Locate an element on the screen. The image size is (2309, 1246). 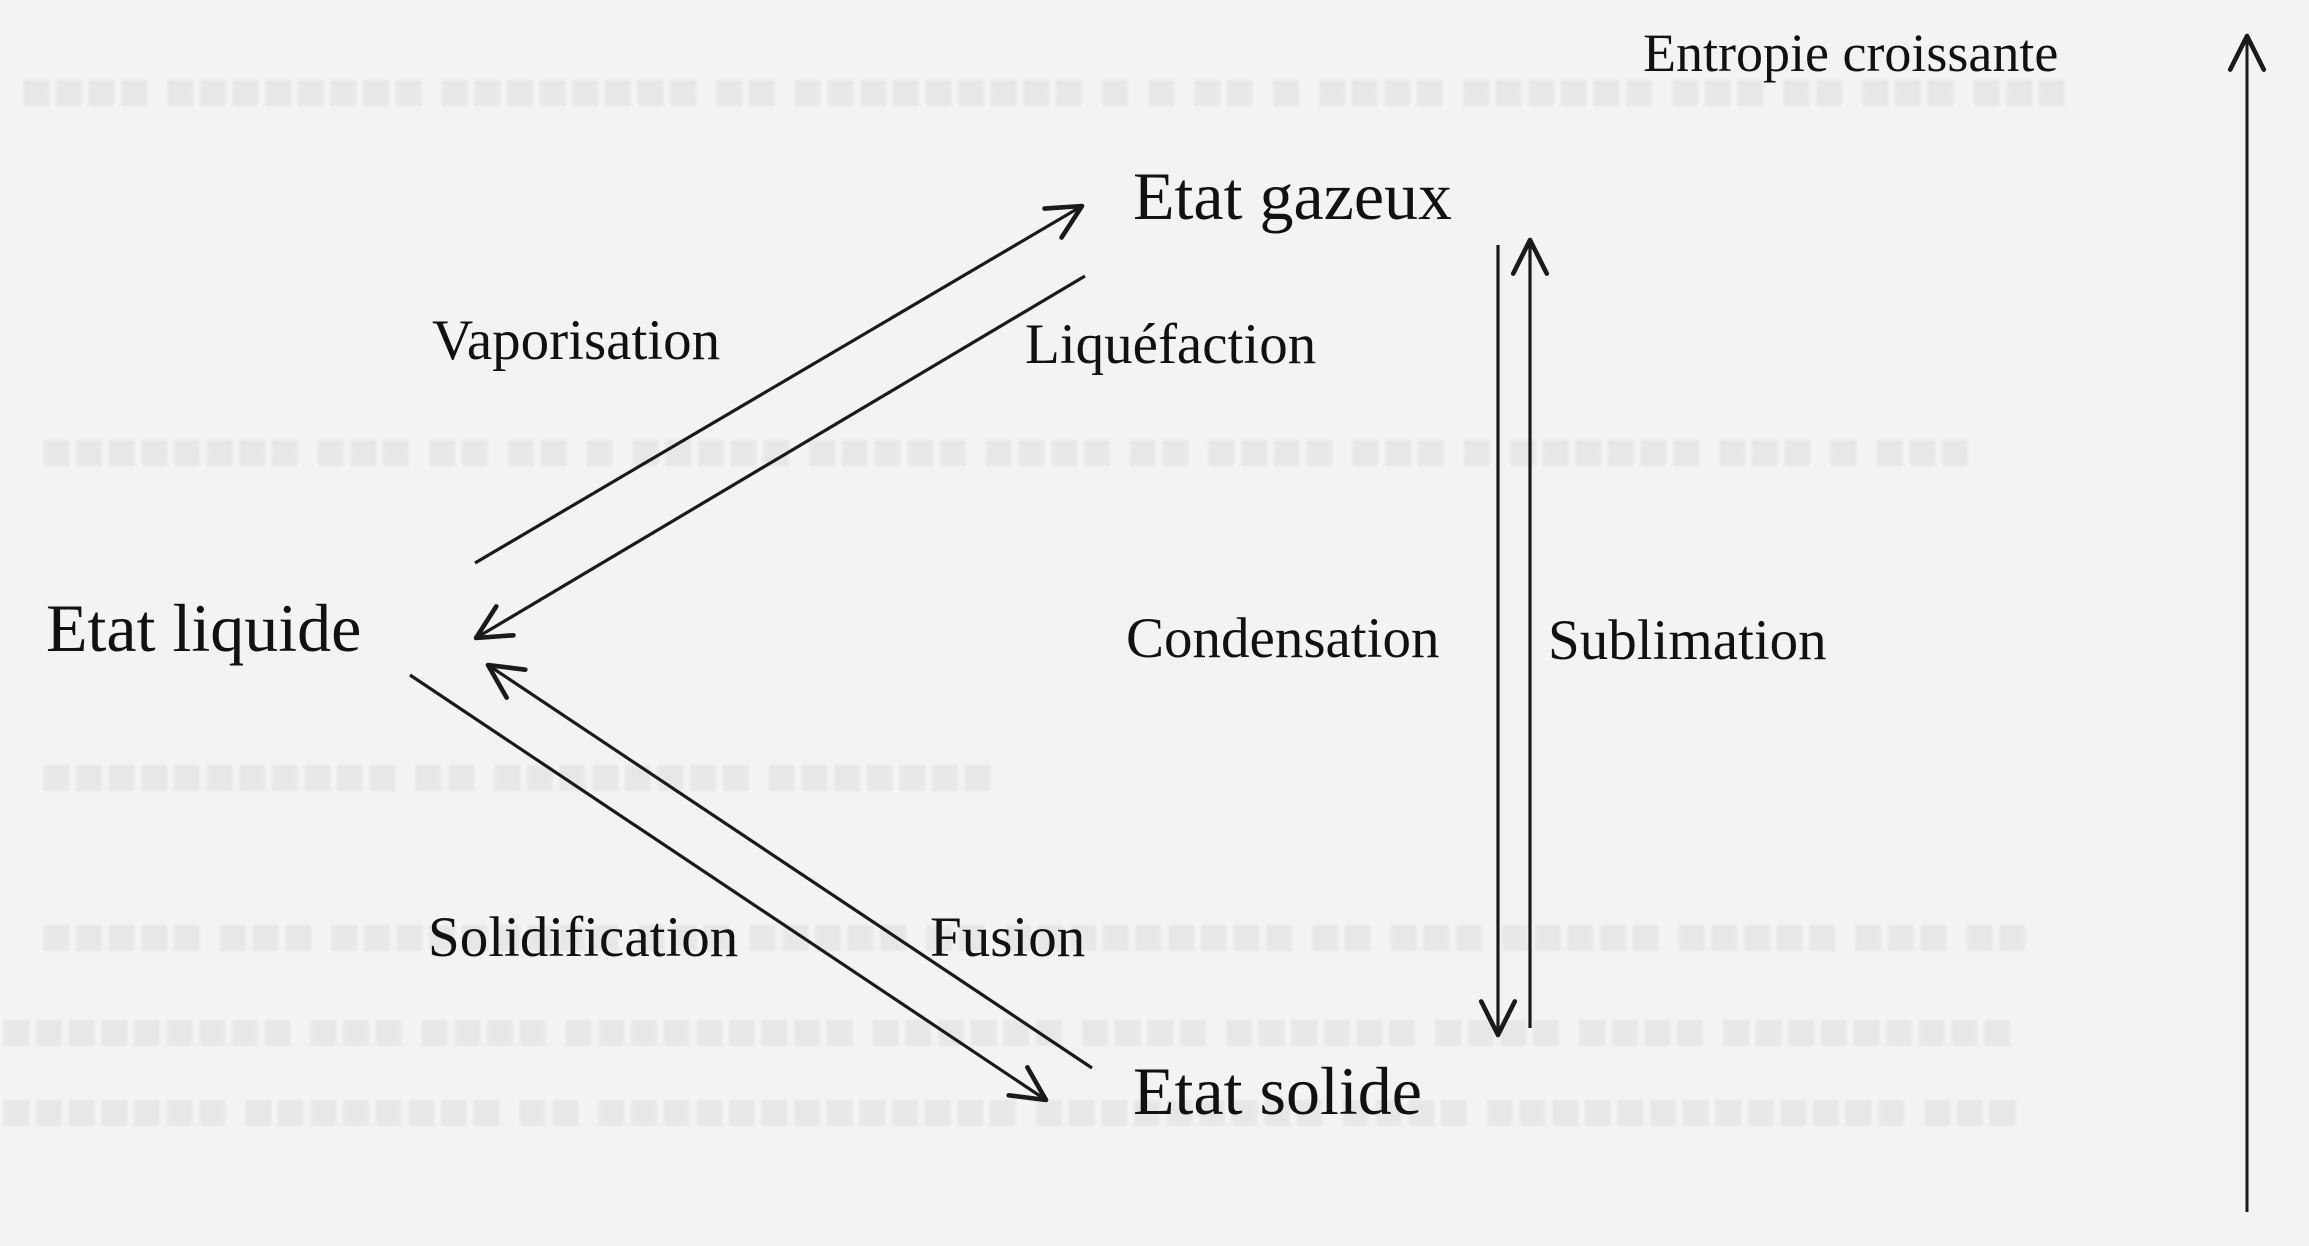
liquid-state-label: Etat liquide is located at coordinates (204, 628).